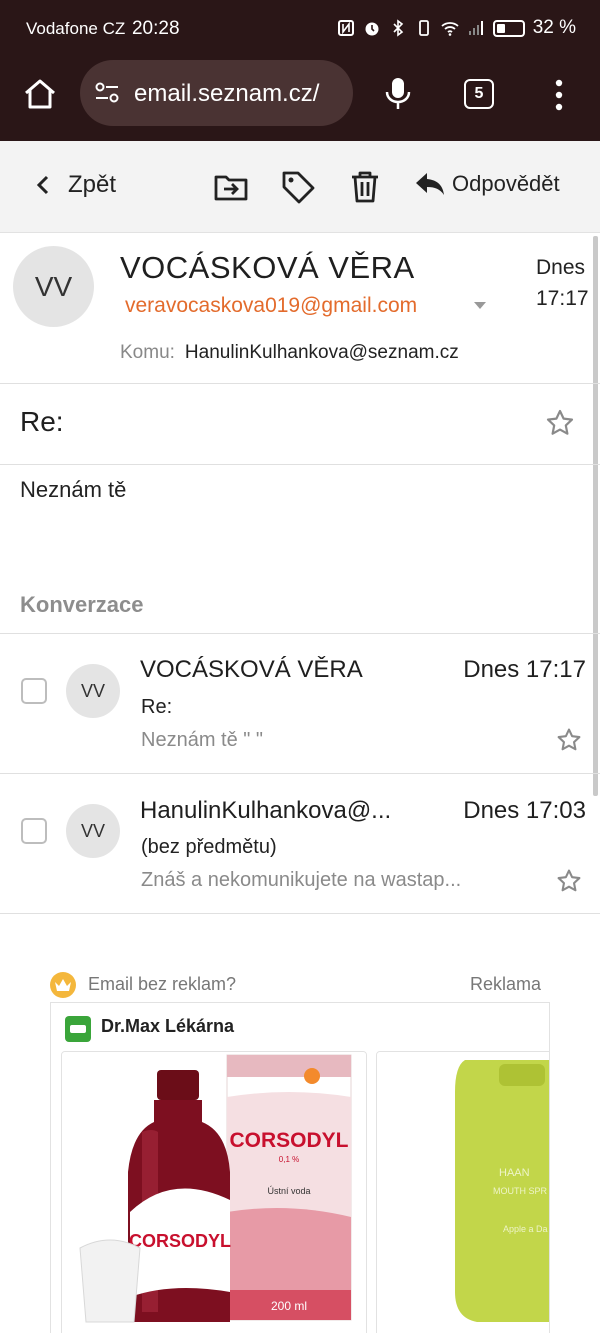  What do you see at coordinates (595, 516) in the screenshot?
I see `scrollbar` at bounding box center [595, 516].